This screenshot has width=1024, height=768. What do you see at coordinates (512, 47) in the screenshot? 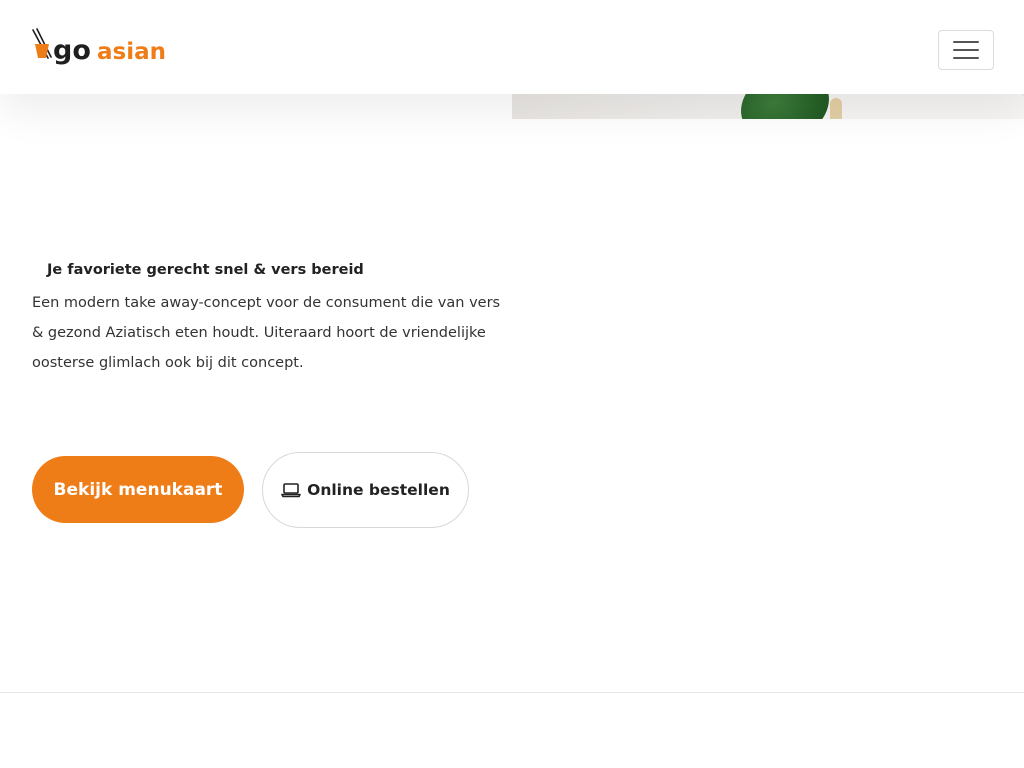
I see `site-header: go asian` at bounding box center [512, 47].